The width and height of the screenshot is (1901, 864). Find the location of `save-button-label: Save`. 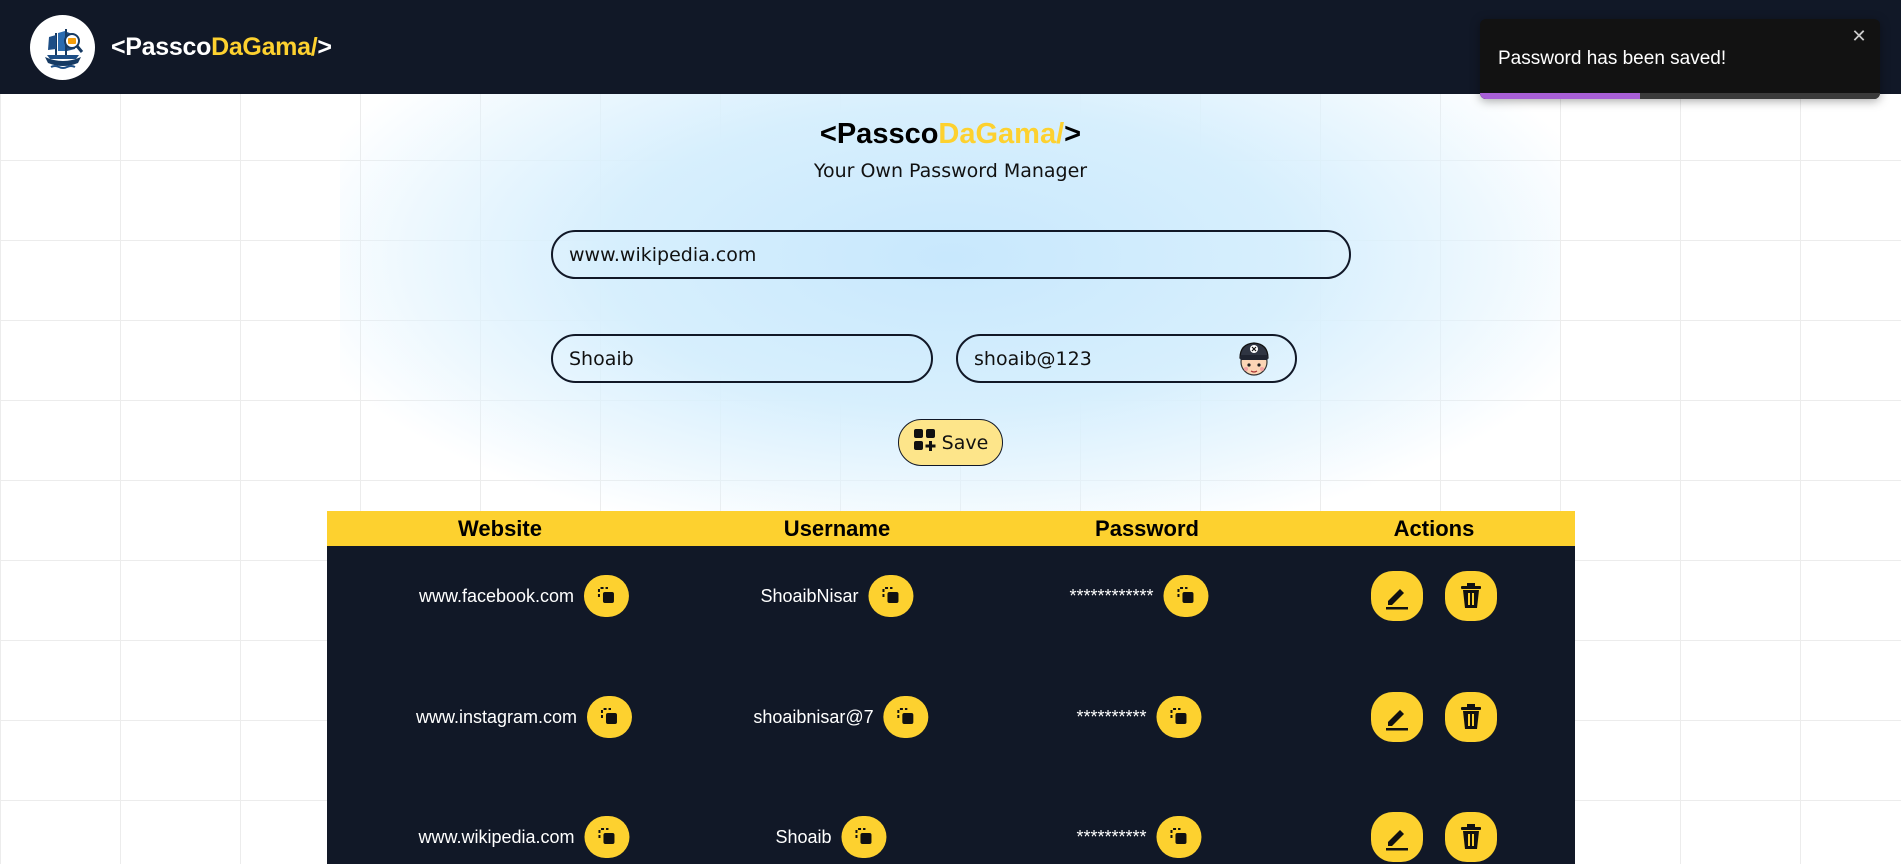

save-button-label: Save is located at coordinates (965, 442).